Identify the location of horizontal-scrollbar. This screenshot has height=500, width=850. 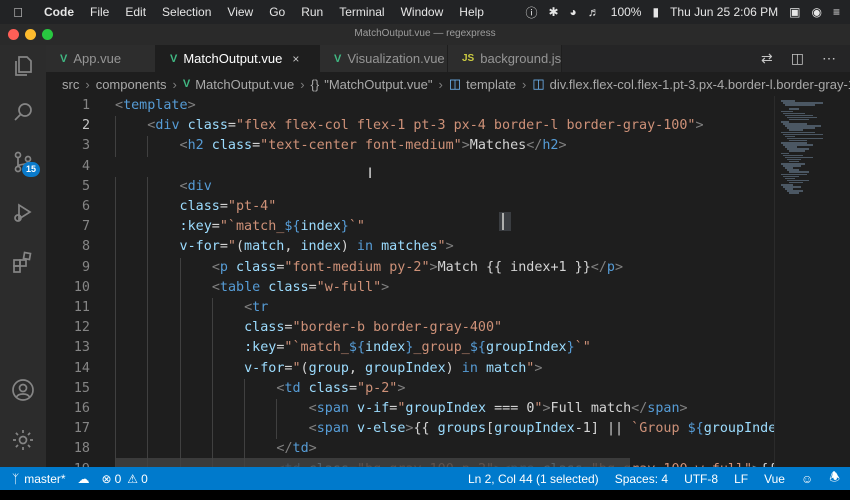
(373, 462).